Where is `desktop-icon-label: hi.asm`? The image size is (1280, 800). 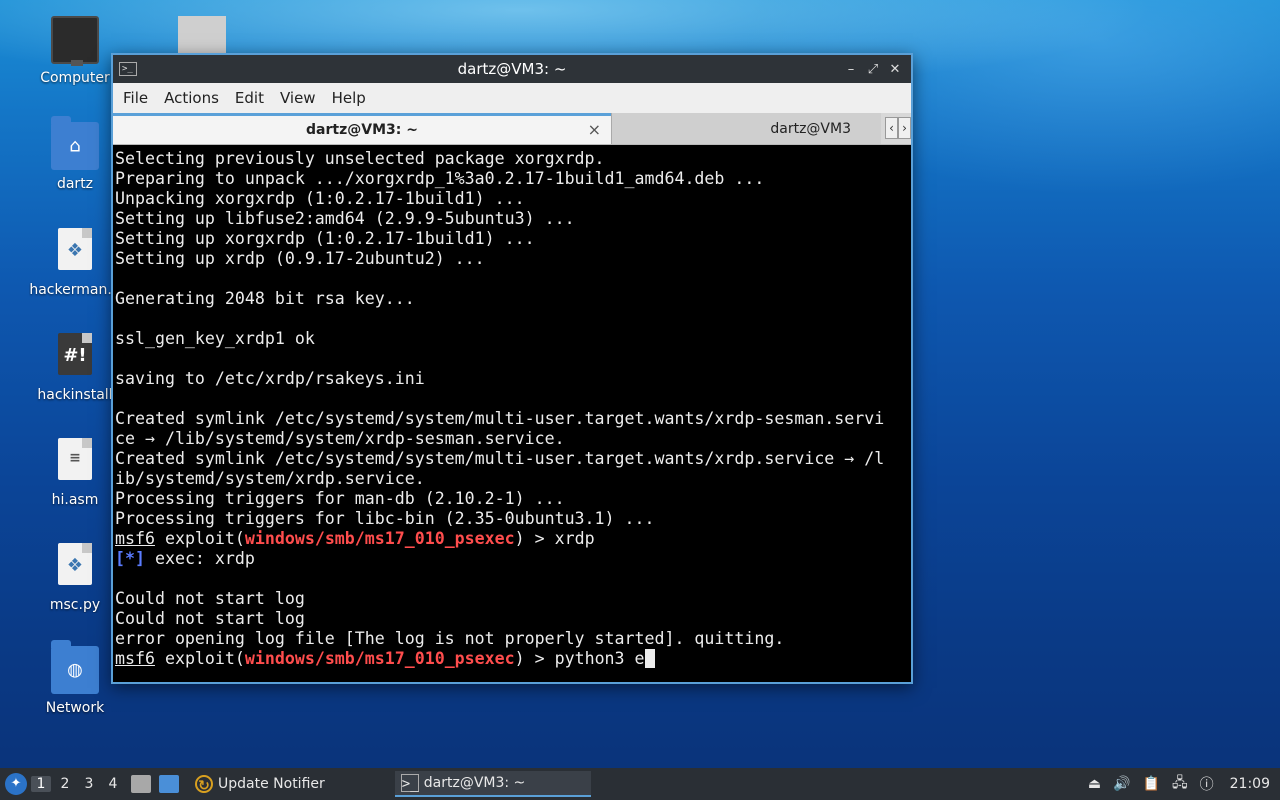
desktop-icon-label: hi.asm is located at coordinates (75, 500).